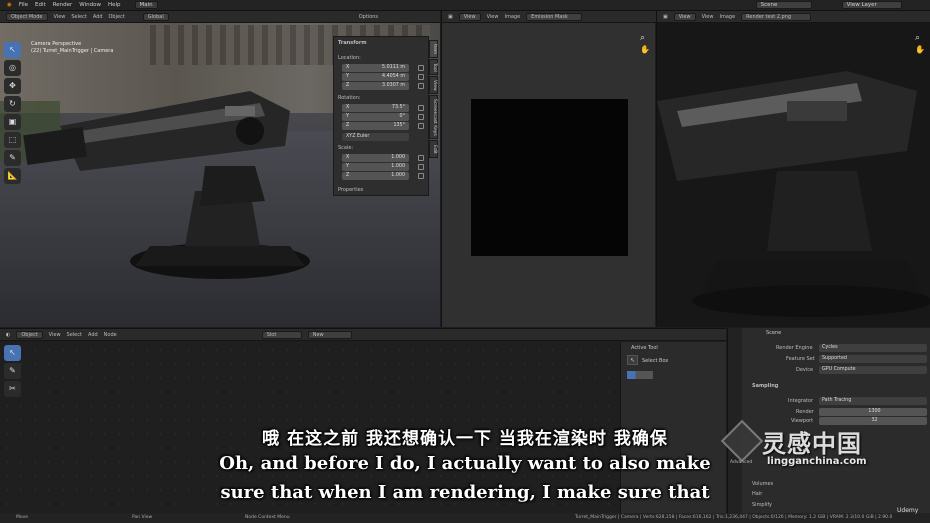 Image resolution: width=930 pixels, height=523 pixels. I want to click on render-samples-field: 1300, so click(873, 412).